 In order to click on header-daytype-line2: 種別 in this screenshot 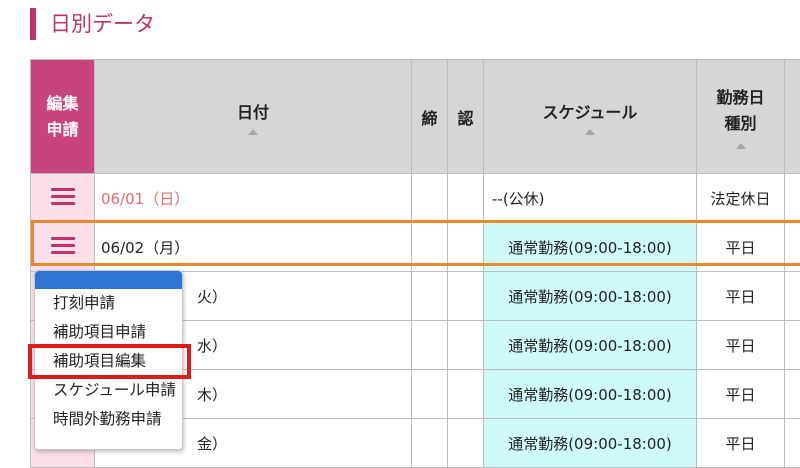, I will do `click(740, 123)`.